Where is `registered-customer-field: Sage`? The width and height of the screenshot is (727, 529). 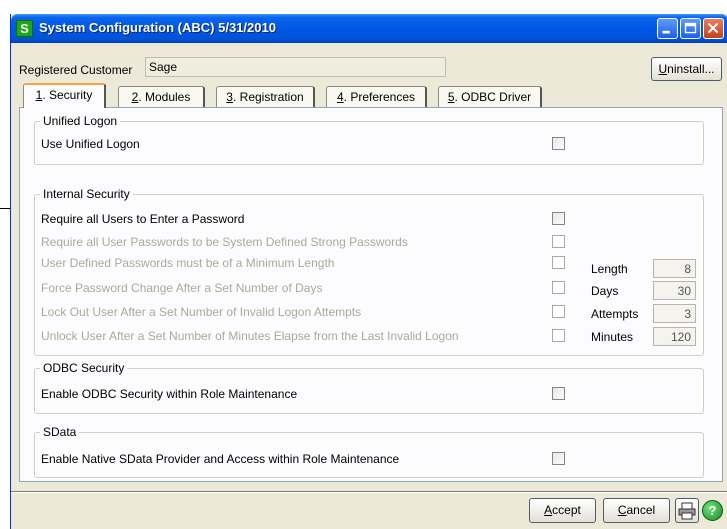 registered-customer-field: Sage is located at coordinates (295, 67).